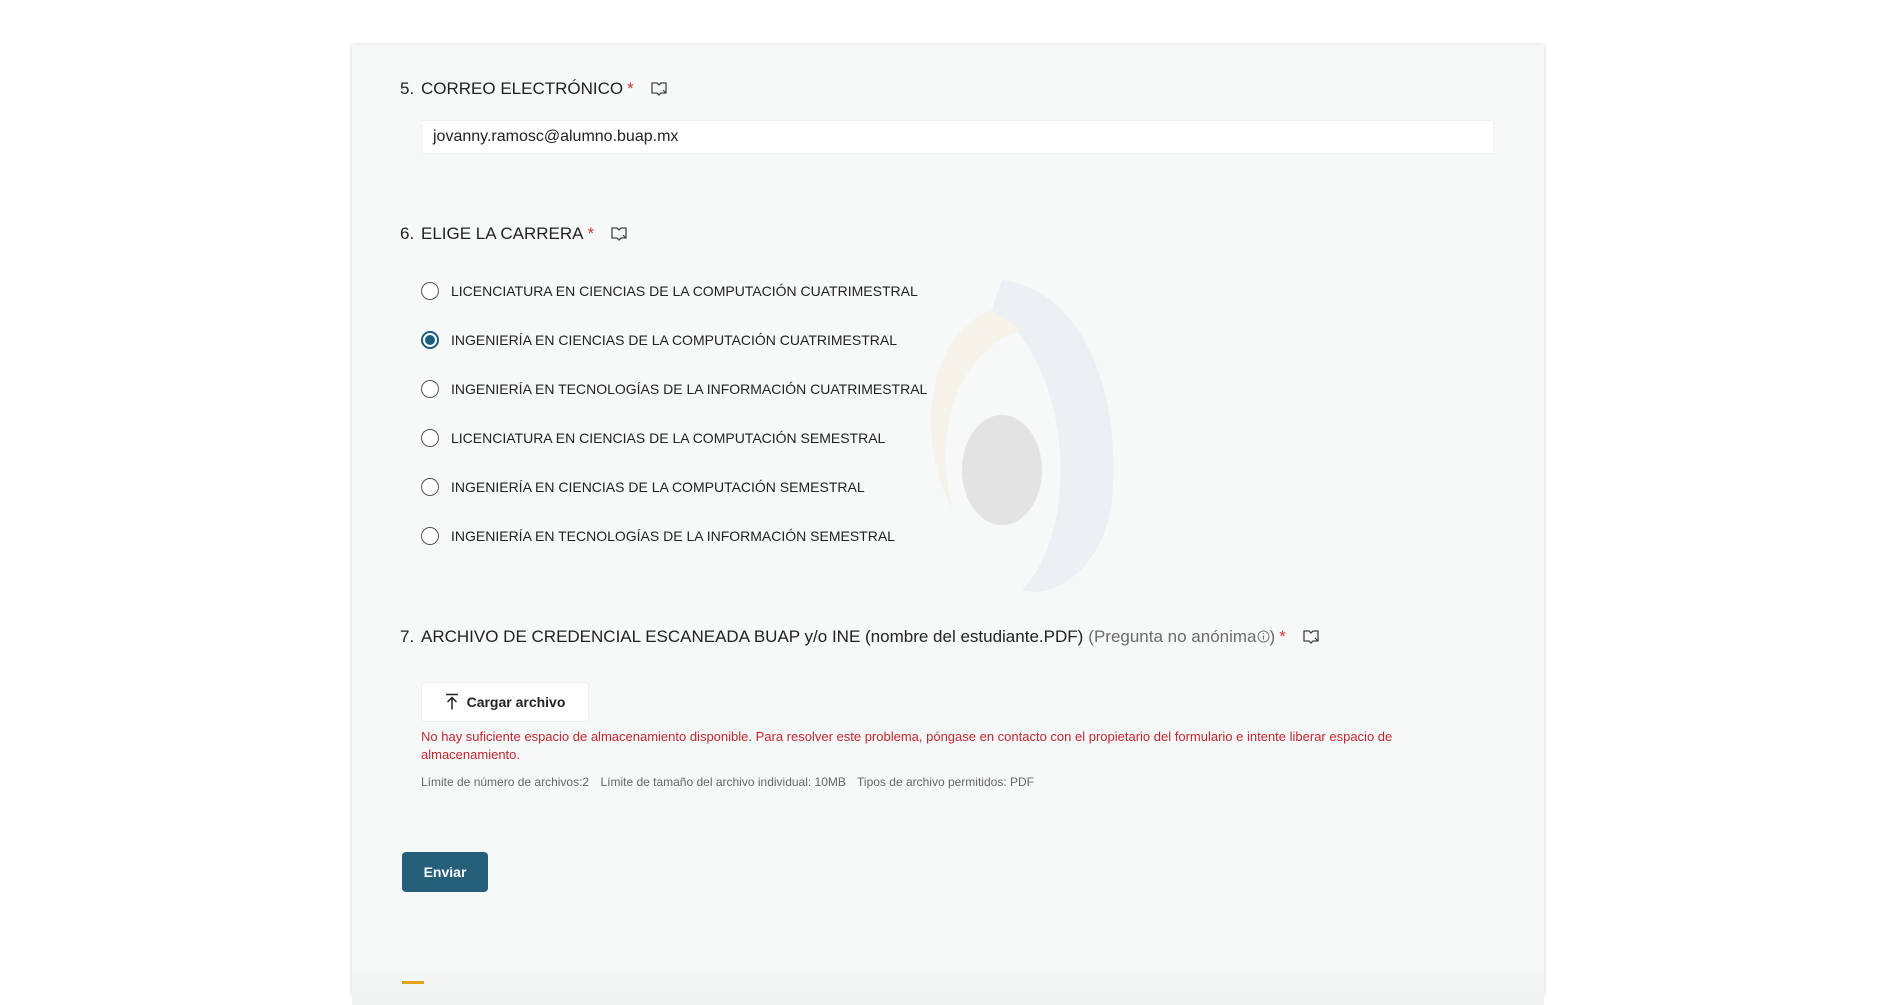 Image resolution: width=1878 pixels, height=1005 pixels. Describe the element at coordinates (407, 636) in the screenshot. I see `question-number: 7.` at that location.